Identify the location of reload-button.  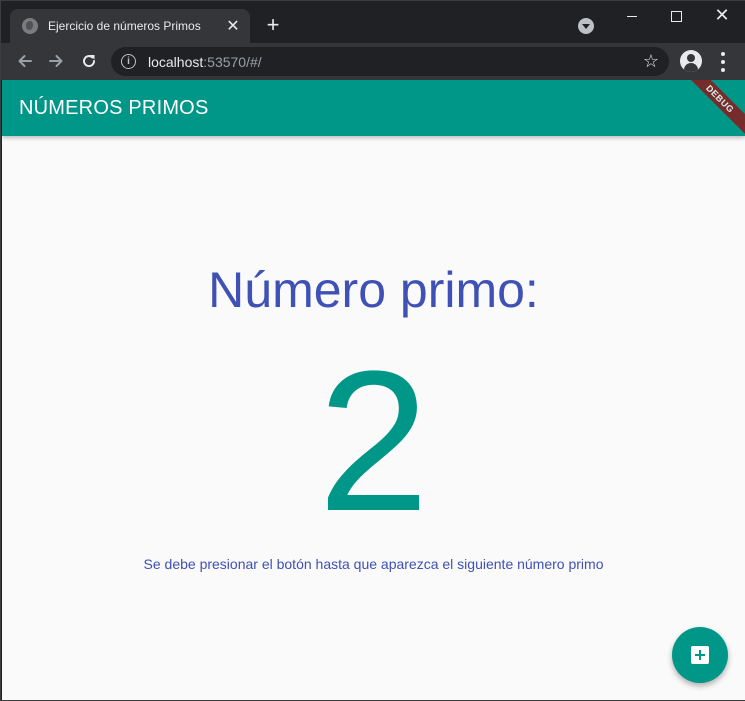
(89, 61).